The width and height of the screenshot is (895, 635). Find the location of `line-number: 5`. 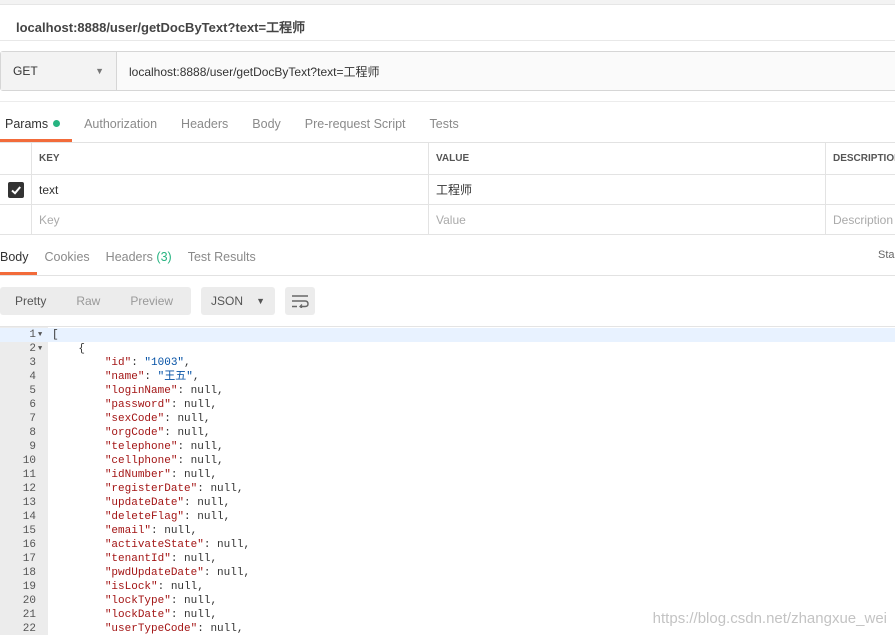

line-number: 5 is located at coordinates (32, 391).